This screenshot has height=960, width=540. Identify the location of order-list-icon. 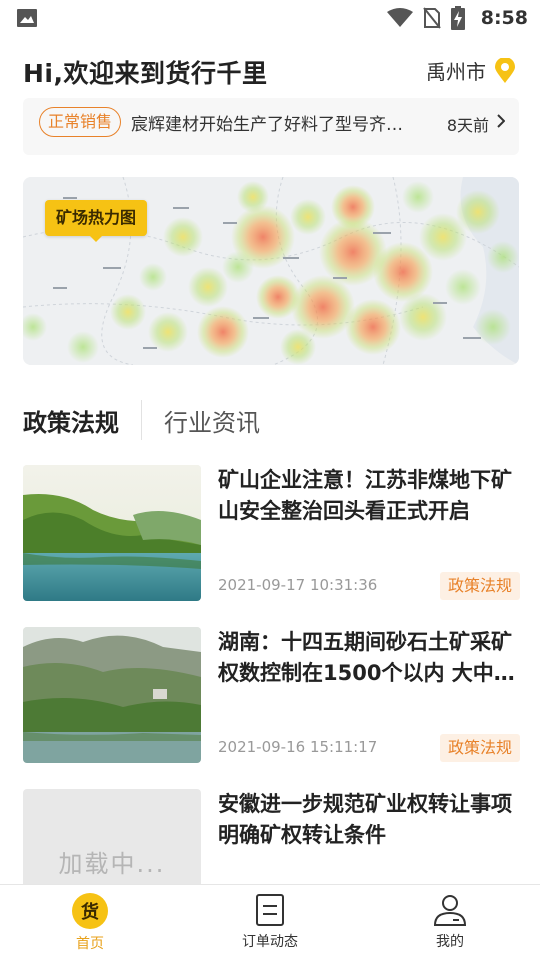
(270, 910).